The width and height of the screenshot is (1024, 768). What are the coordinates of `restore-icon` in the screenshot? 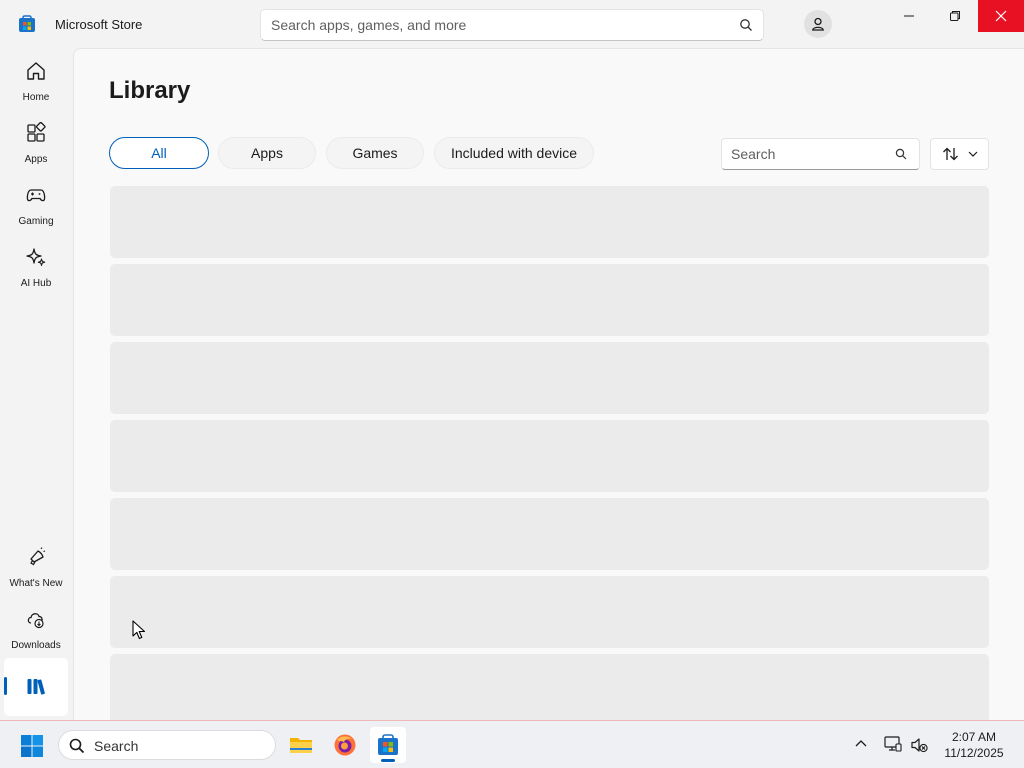 It's located at (955, 16).